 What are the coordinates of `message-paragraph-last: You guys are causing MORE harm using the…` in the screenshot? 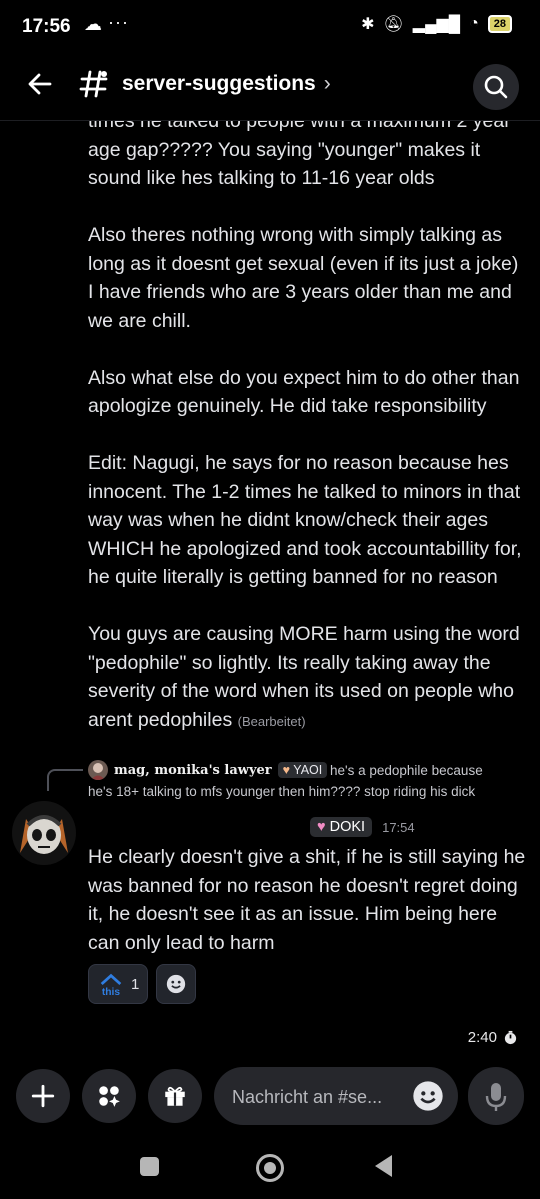 It's located at (308, 678).